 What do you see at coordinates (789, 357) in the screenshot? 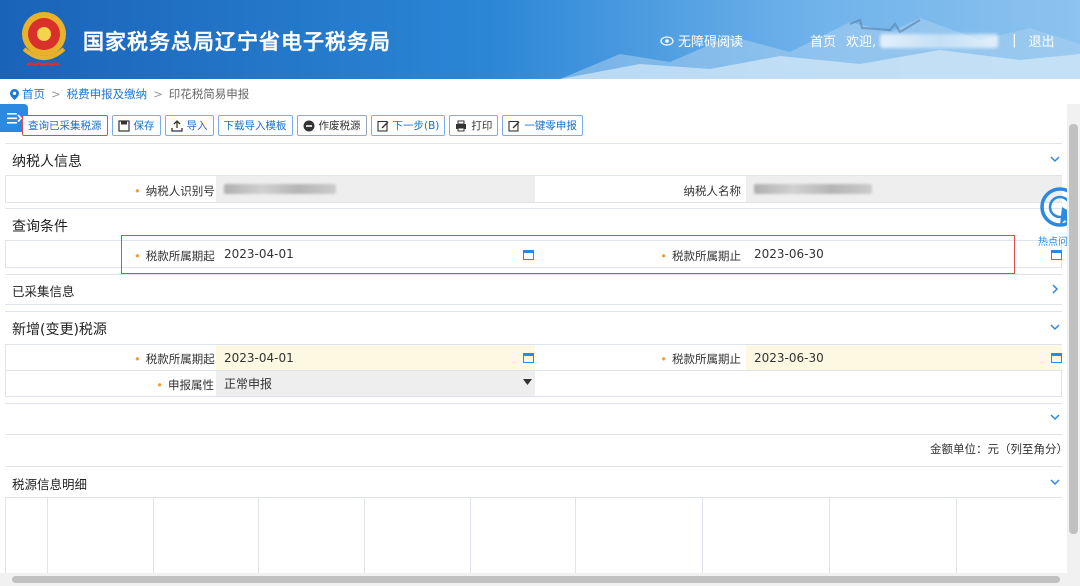
I see `new-source-end-date-value: 2023-06-30` at bounding box center [789, 357].